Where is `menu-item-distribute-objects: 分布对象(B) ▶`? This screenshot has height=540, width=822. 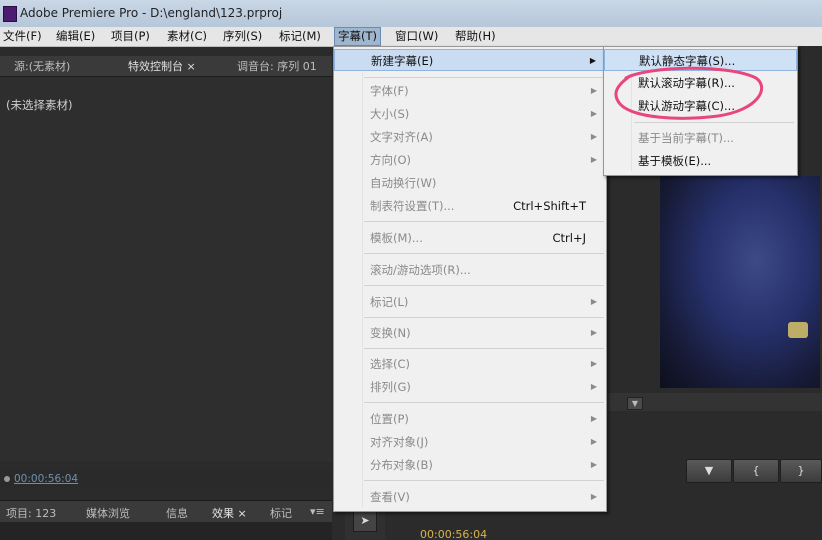
menu-item-distribute-objects: 分布对象(B) ▶ is located at coordinates (470, 465).